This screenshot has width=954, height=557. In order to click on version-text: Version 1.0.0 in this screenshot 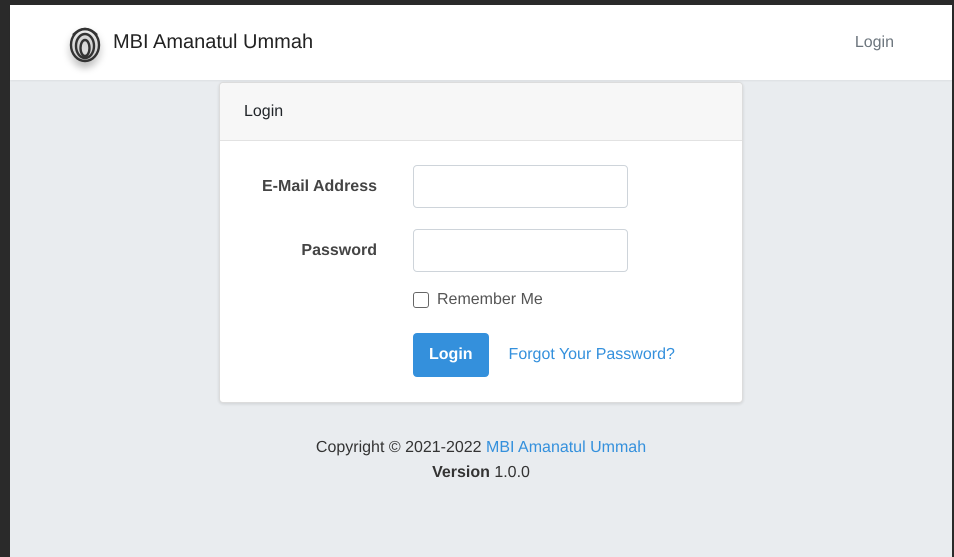, I will do `click(481, 473)`.